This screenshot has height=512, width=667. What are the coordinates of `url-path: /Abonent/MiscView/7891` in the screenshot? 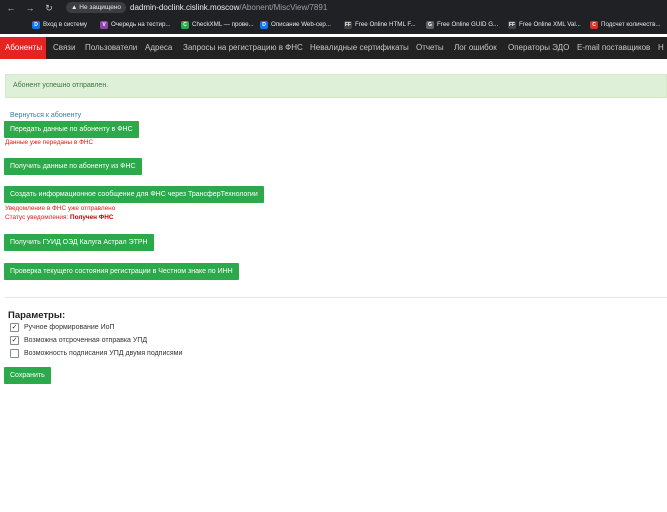 It's located at (283, 7).